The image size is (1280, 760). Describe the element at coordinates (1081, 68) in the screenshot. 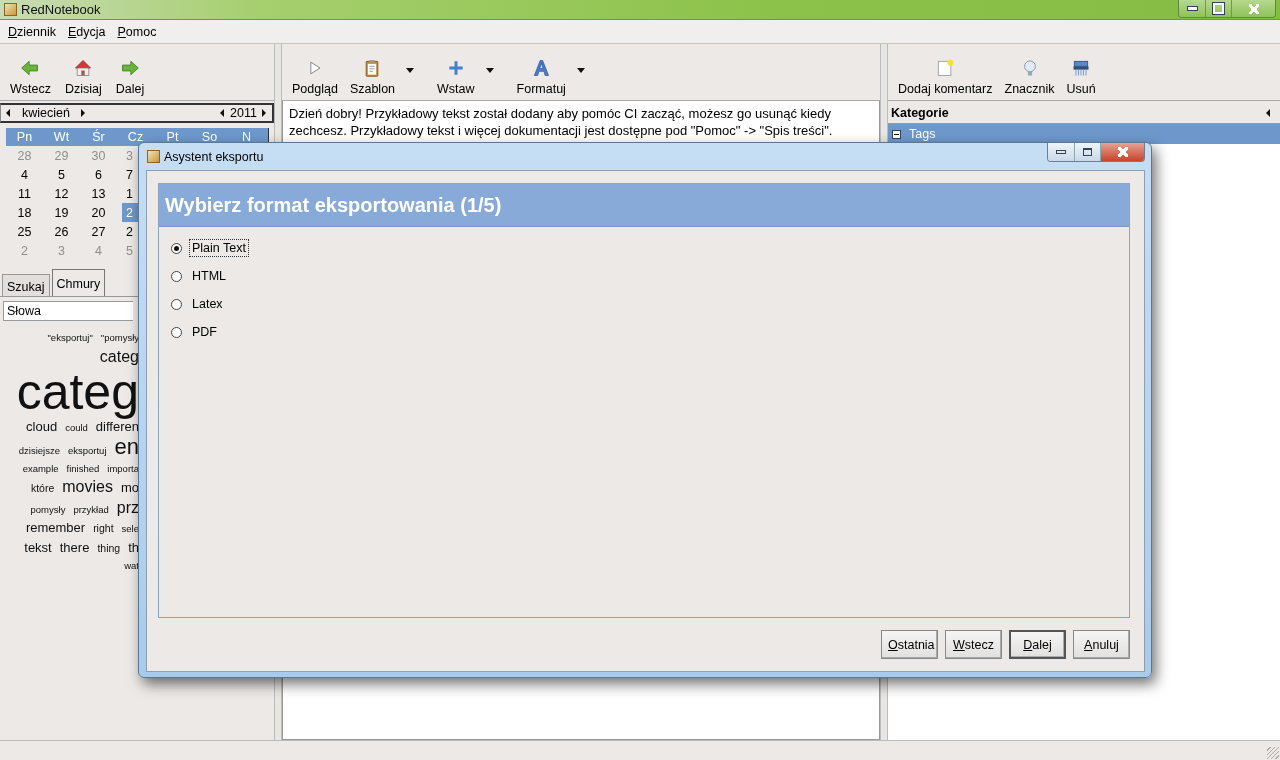

I see `shredder-icon` at that location.